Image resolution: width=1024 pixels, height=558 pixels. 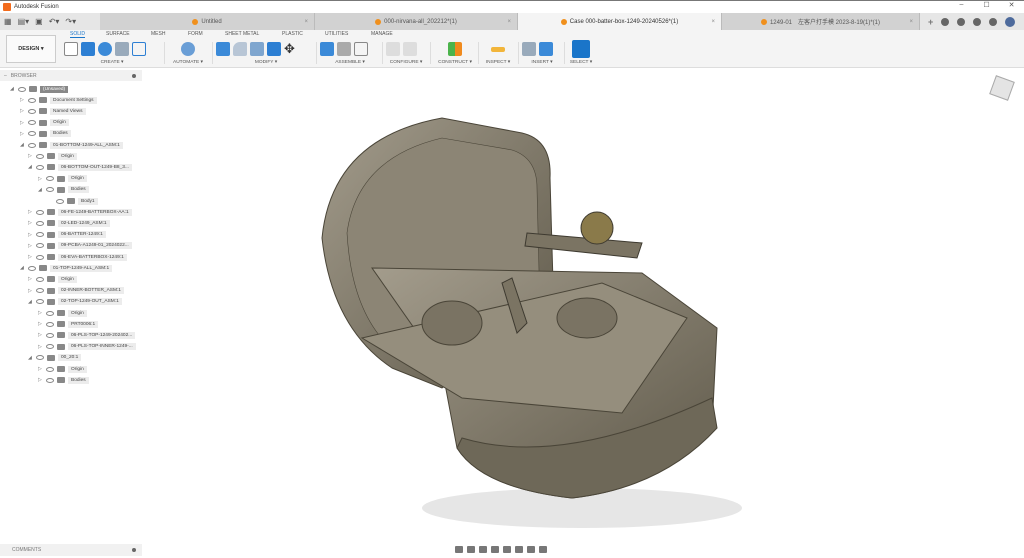 I want to click on file-menu-icon: ▤▾, so click(x=24, y=21).